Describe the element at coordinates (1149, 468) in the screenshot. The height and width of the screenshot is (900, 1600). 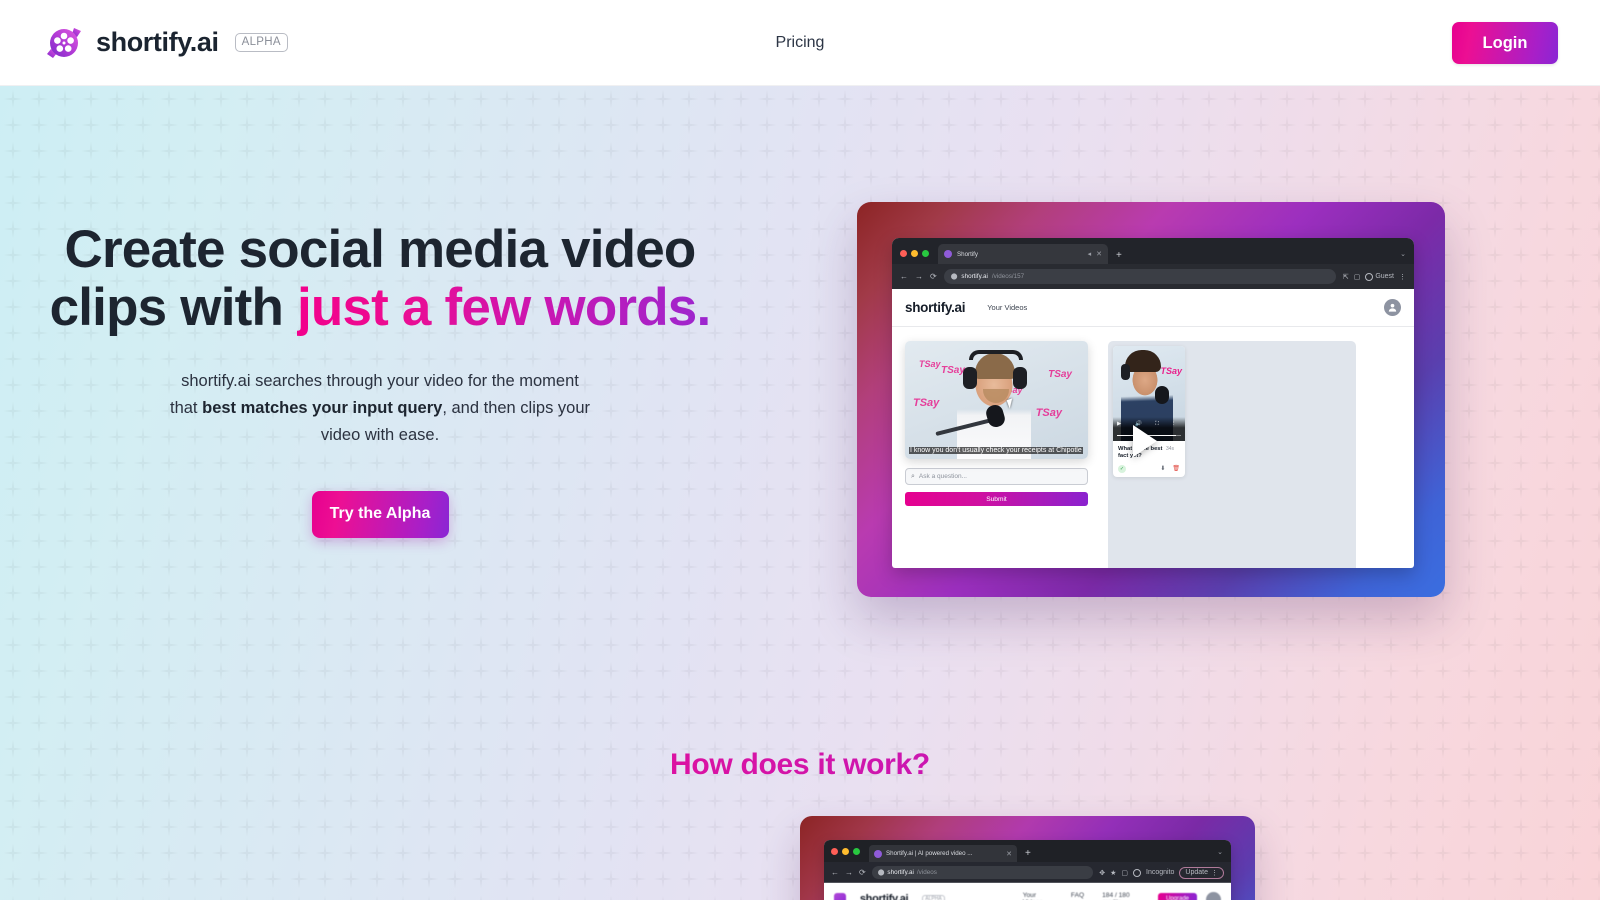
I see `clip-actions: ✓ ⬇ 🗑` at that location.